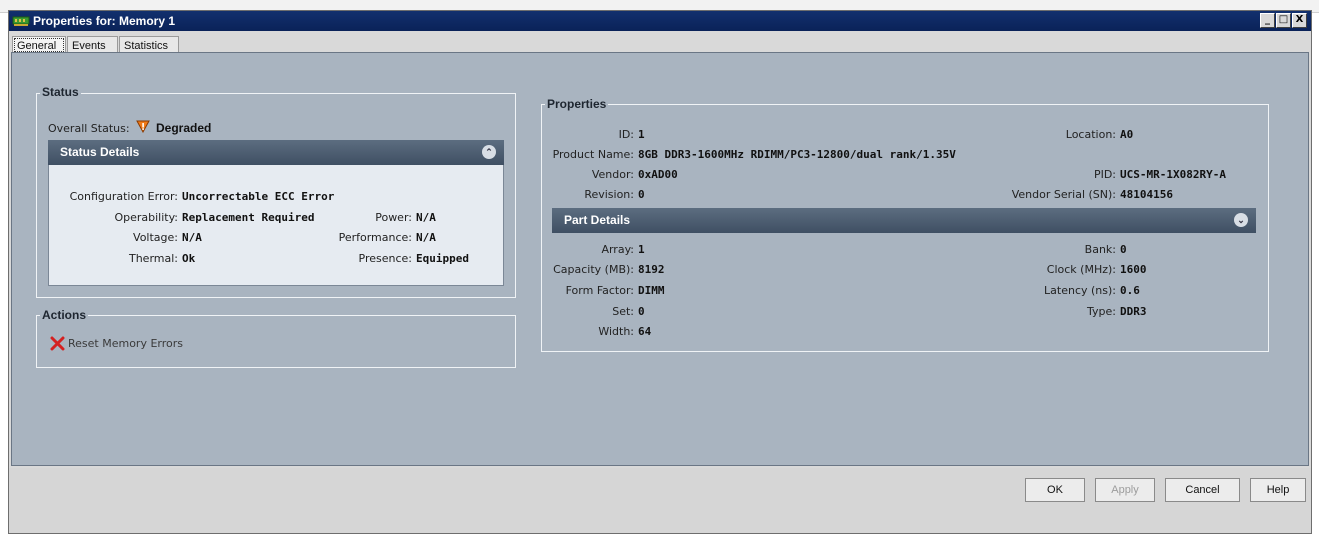 This screenshot has height=539, width=1319. What do you see at coordinates (651, 269) in the screenshot?
I see `capacity-value: 8192` at bounding box center [651, 269].